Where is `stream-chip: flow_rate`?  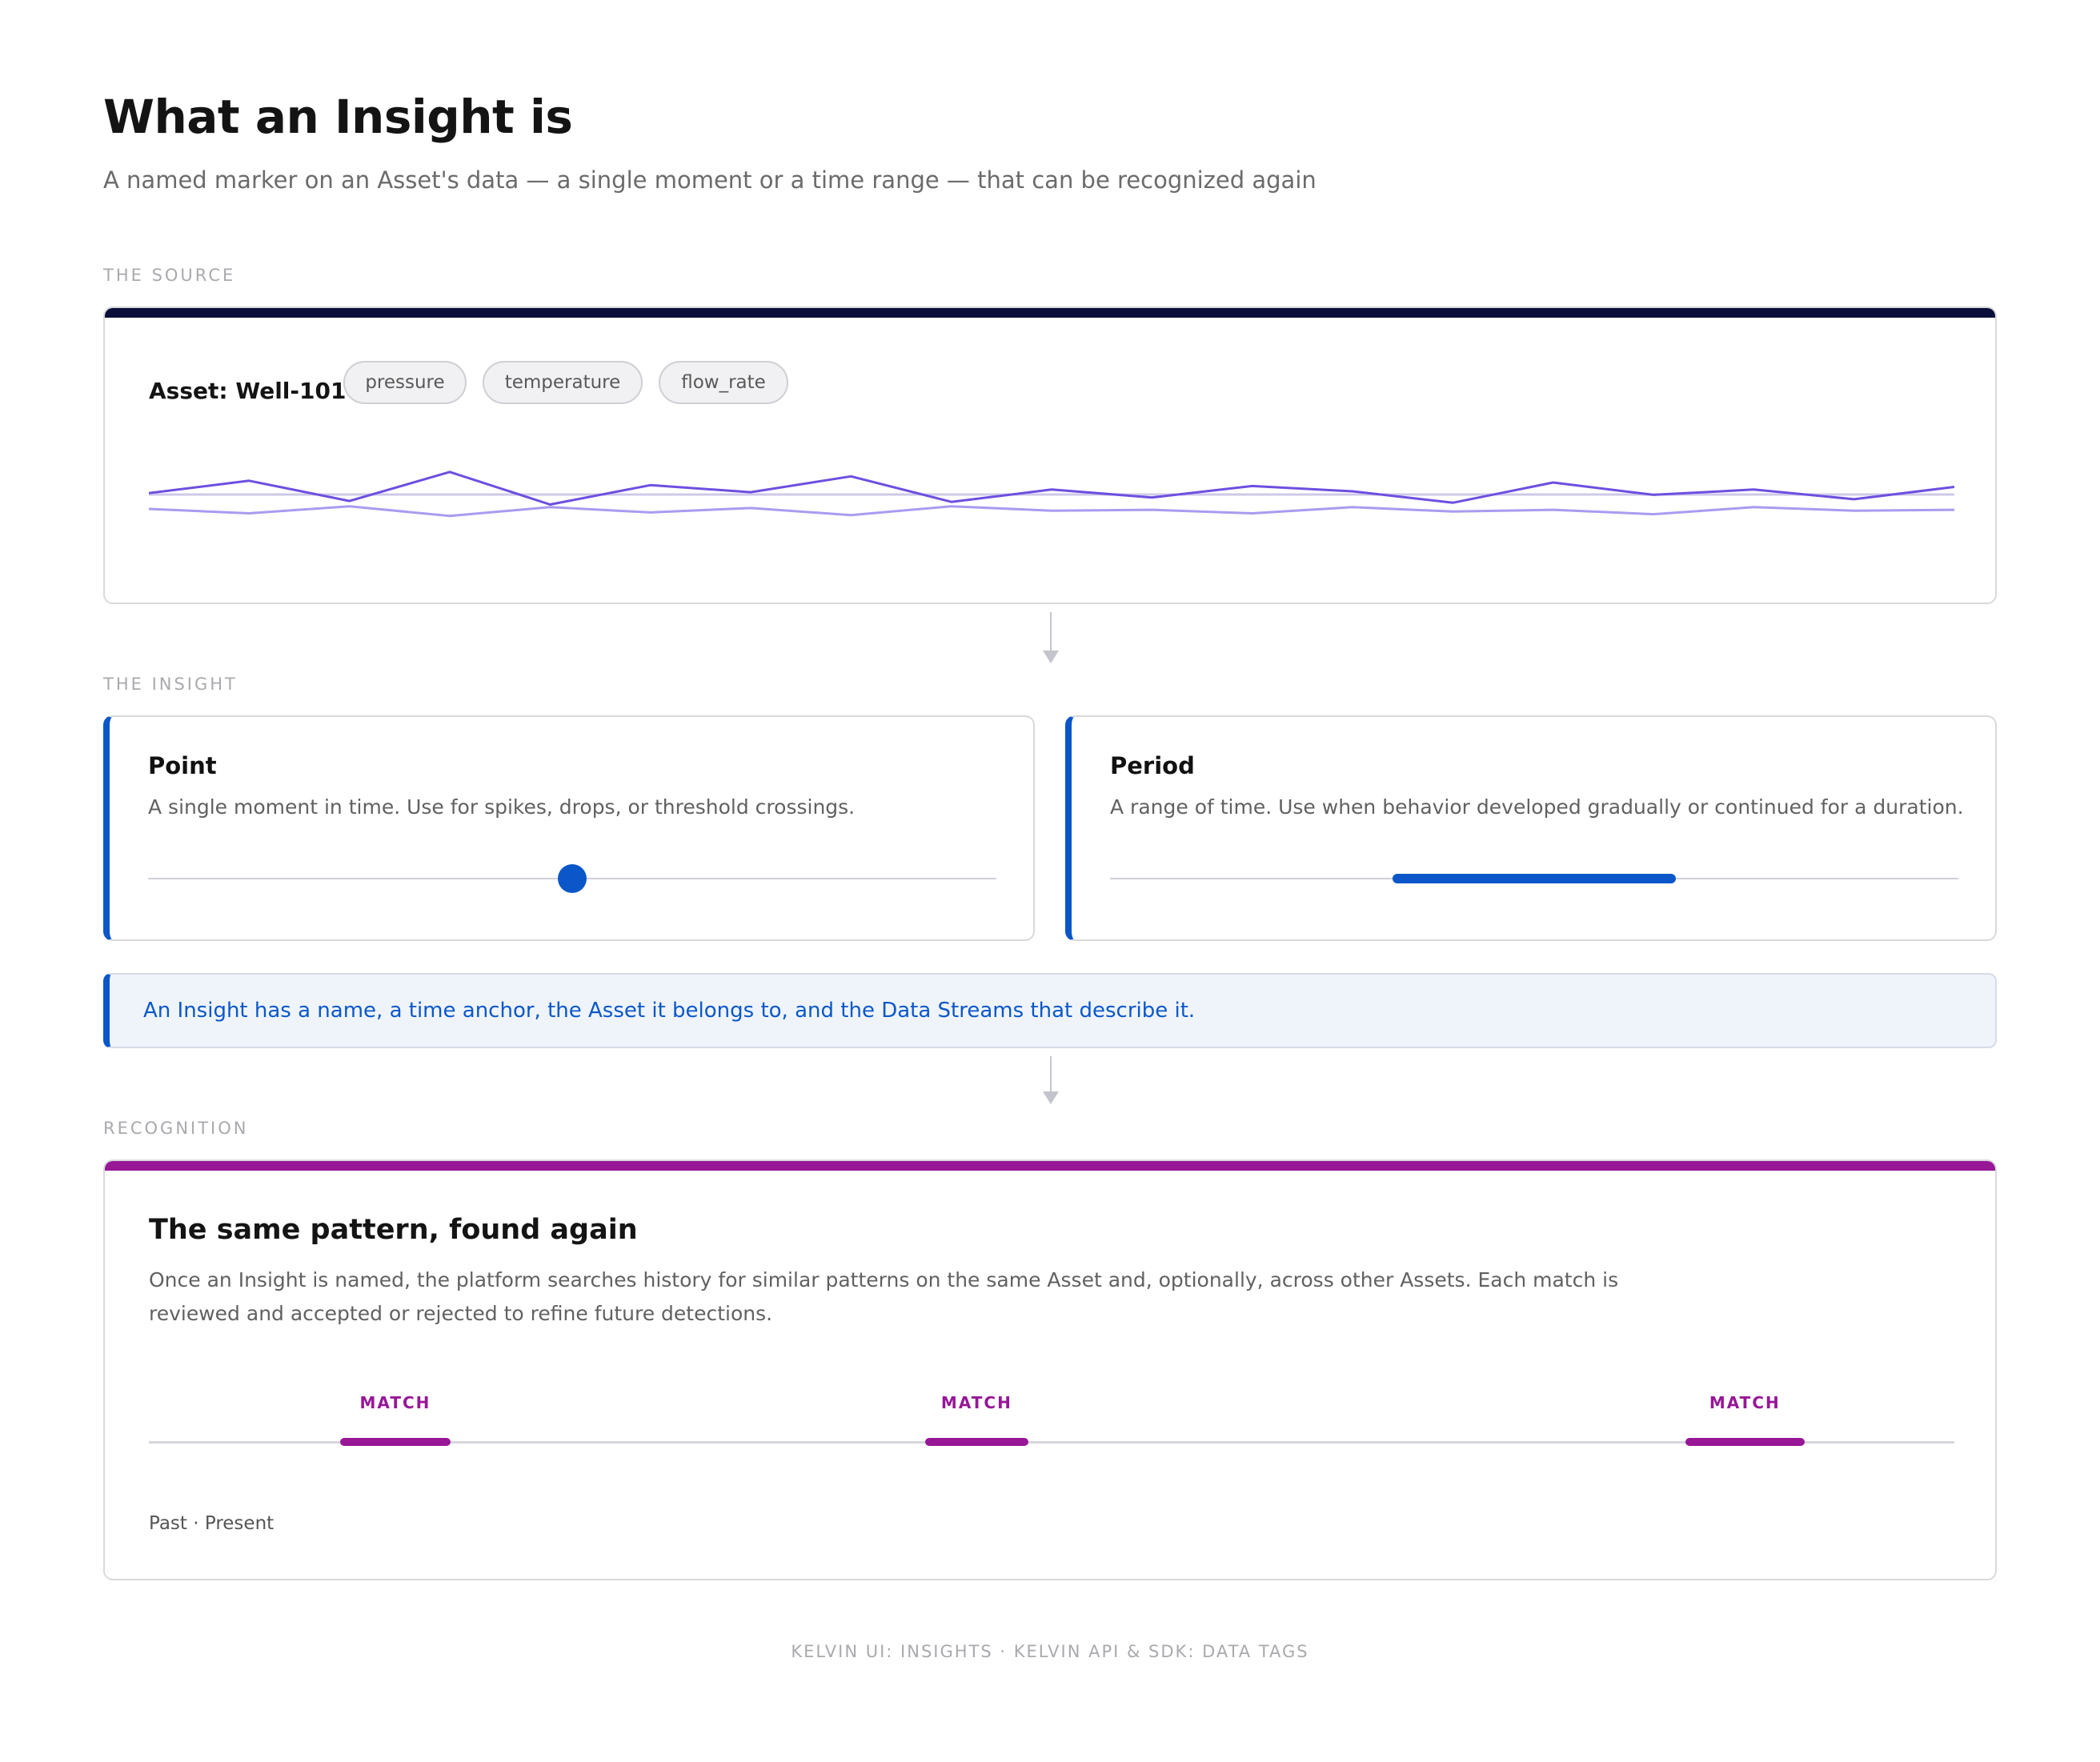 stream-chip: flow_rate is located at coordinates (723, 383).